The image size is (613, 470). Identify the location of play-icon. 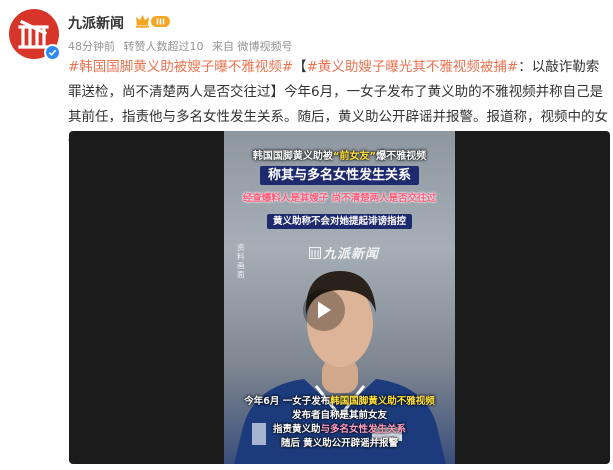
(324, 310).